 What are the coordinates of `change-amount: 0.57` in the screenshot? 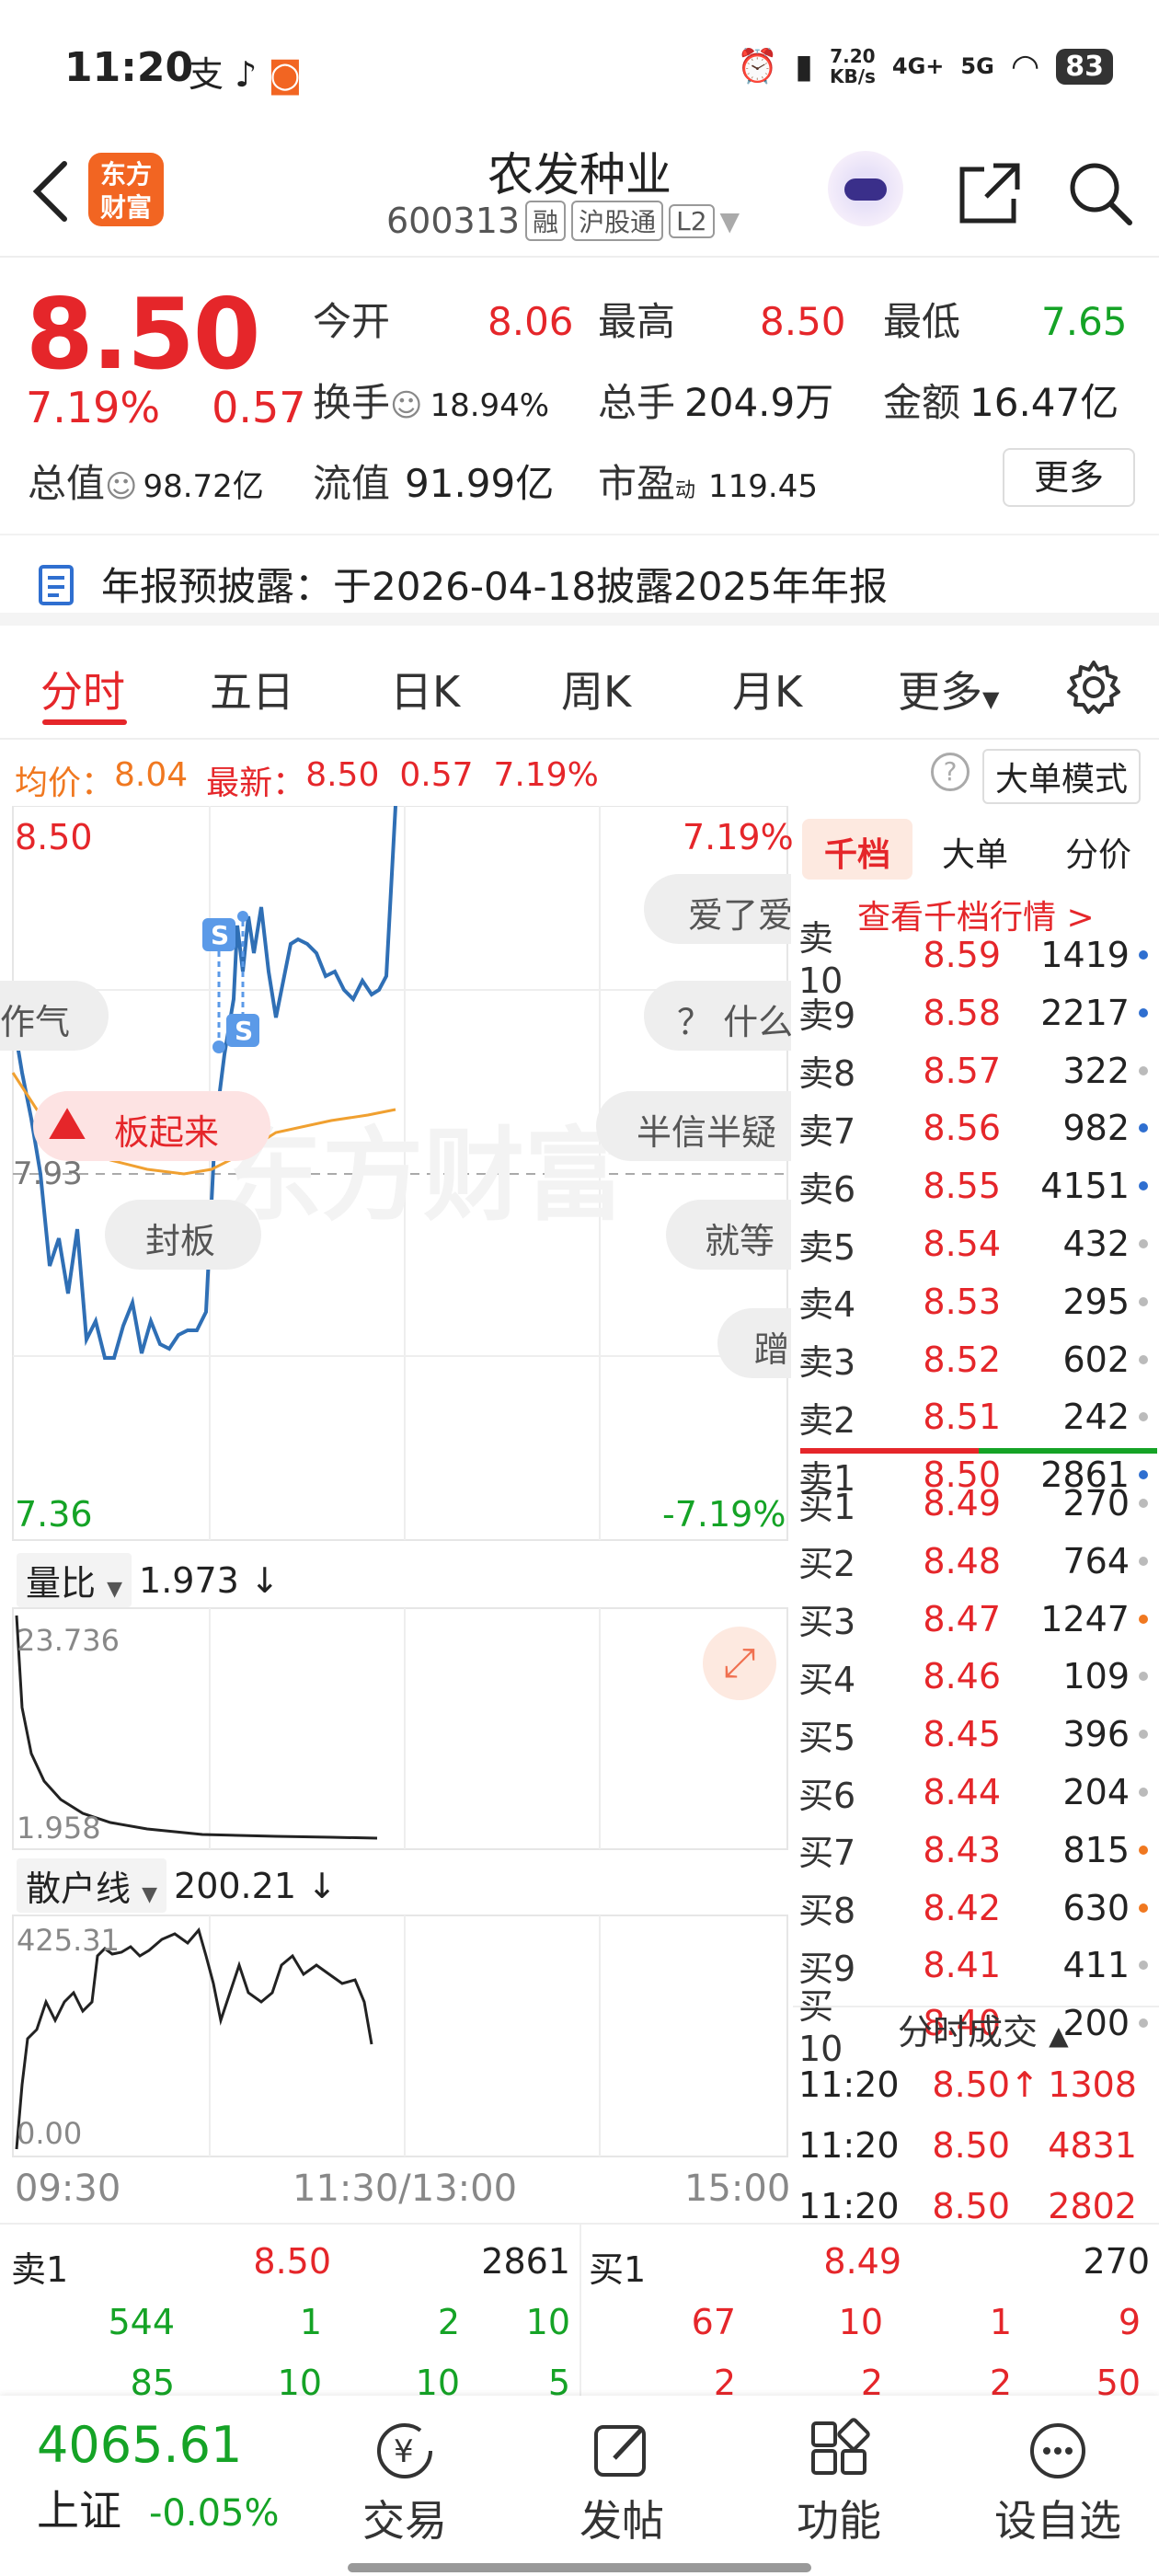 It's located at (259, 407).